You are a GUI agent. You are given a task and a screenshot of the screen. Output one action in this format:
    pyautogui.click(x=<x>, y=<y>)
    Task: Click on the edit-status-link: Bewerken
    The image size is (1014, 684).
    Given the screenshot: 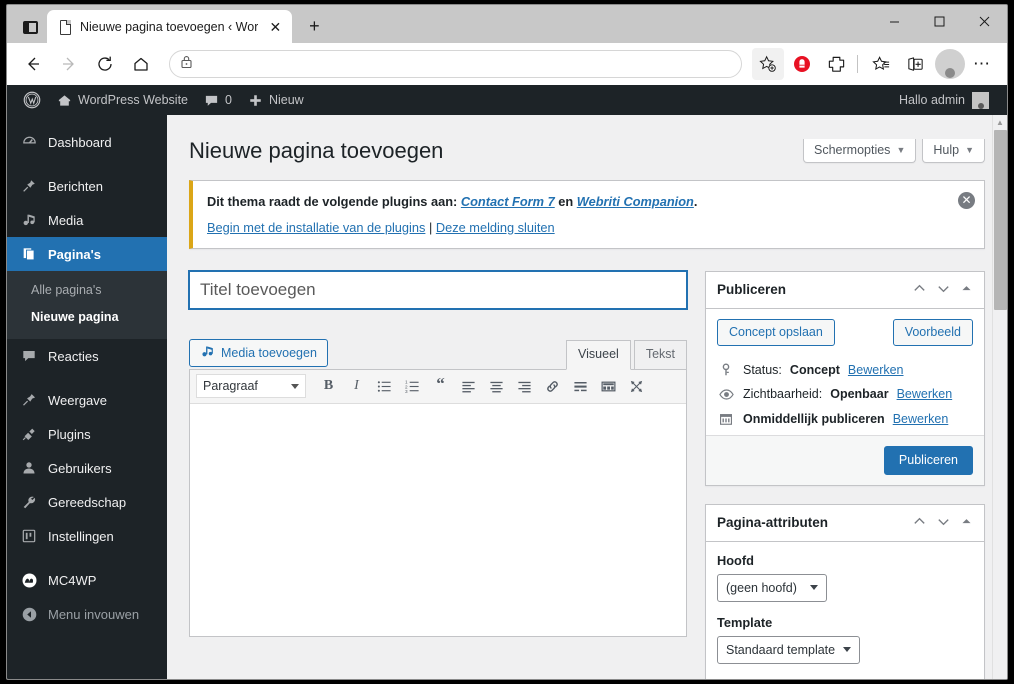 What is the action you would take?
    pyautogui.click(x=876, y=370)
    